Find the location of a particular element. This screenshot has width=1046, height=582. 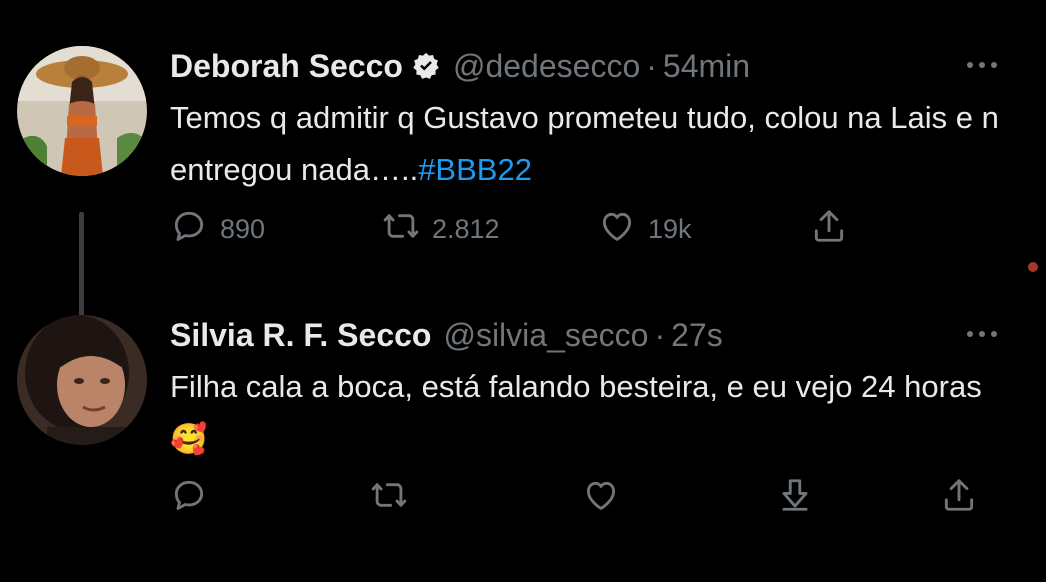

author-handle: @dedesecco is located at coordinates (546, 66).